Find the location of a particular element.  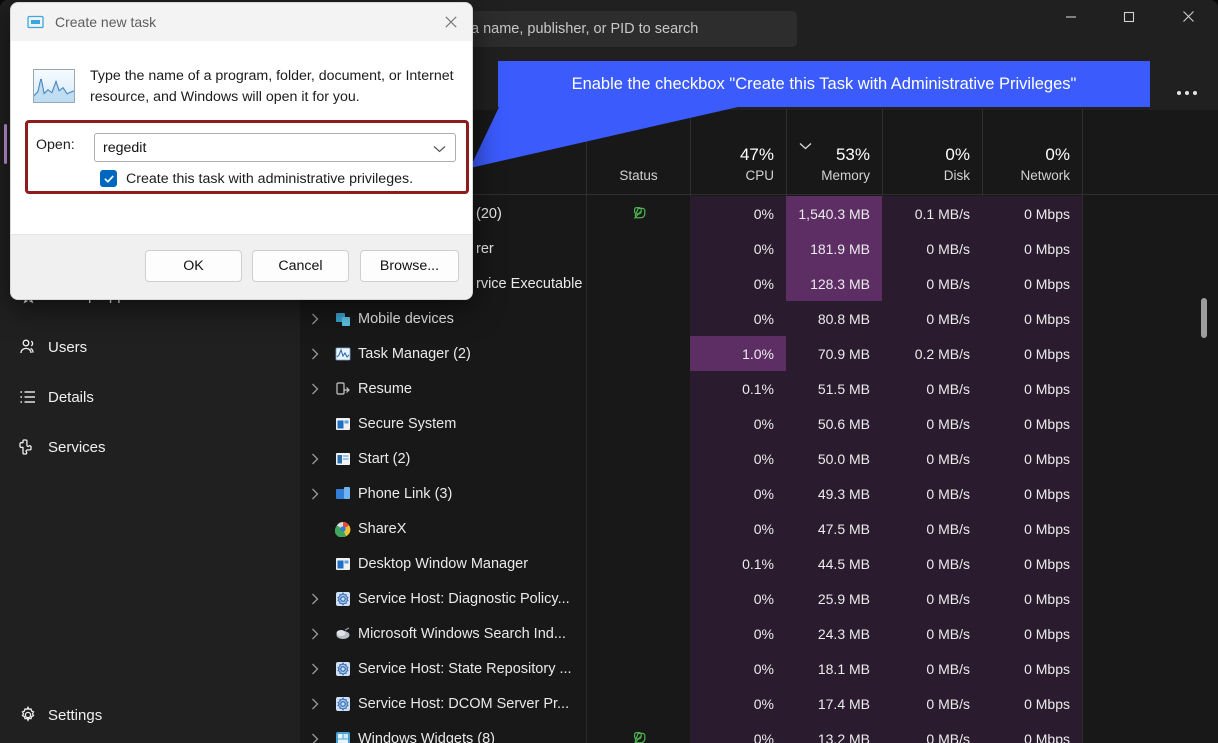

process-name: Task Manager (2) is located at coordinates (414, 353).